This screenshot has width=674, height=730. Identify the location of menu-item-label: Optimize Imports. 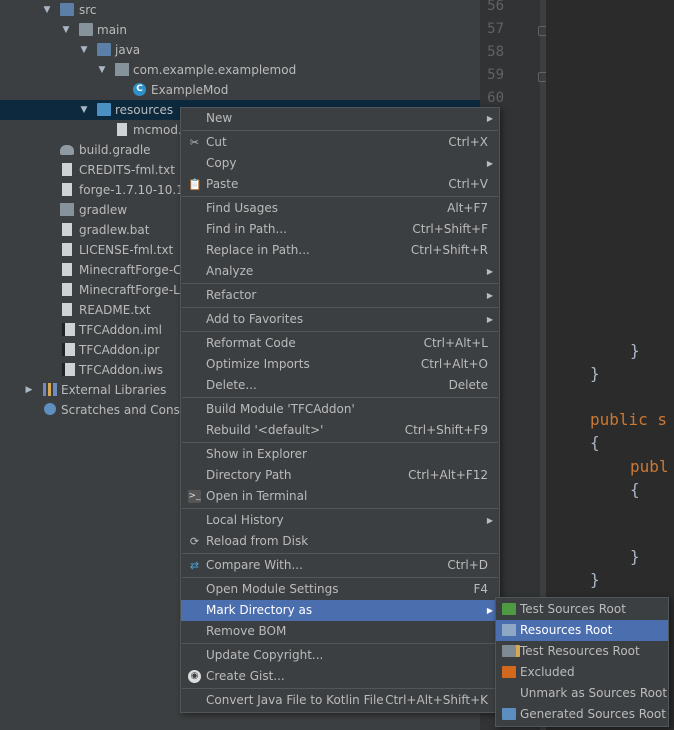
(258, 364).